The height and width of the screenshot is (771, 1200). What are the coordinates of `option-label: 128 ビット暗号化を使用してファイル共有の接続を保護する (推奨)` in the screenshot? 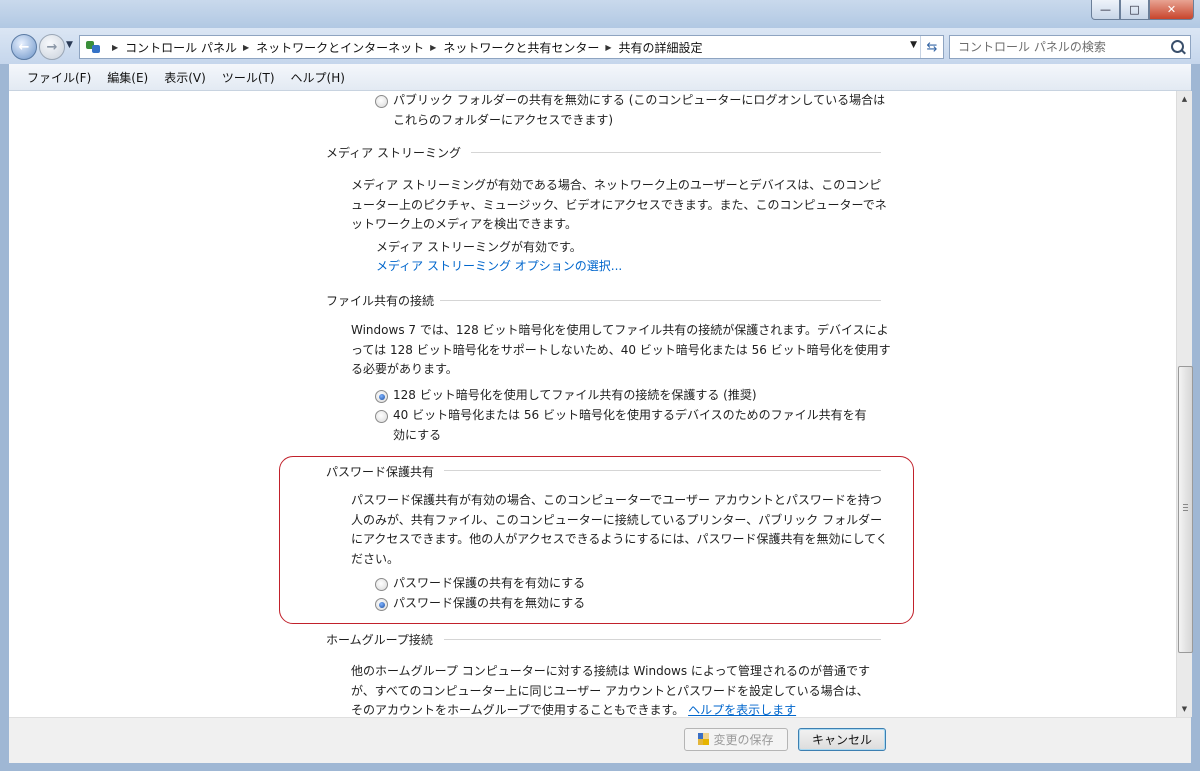 It's located at (575, 395).